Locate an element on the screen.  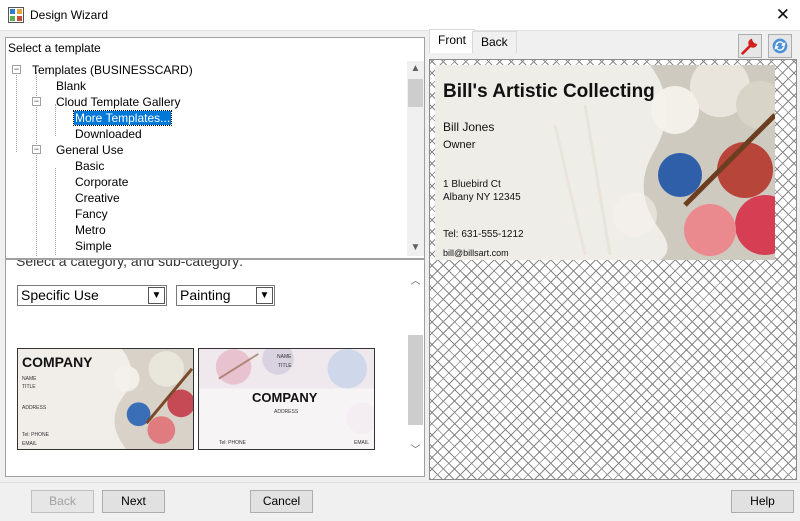
design-wizard-icon is located at coordinates (16, 15).